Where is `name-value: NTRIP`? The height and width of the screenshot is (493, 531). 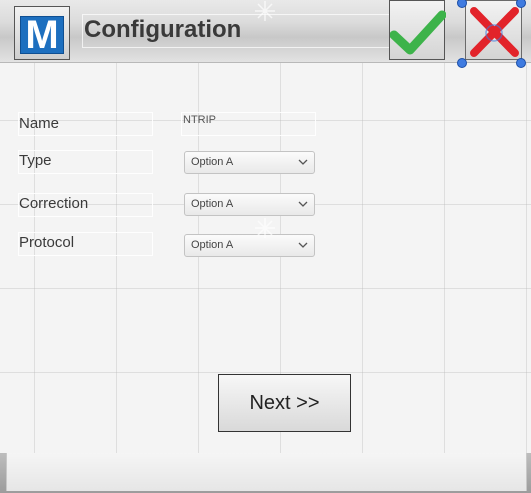 name-value: NTRIP is located at coordinates (199, 120).